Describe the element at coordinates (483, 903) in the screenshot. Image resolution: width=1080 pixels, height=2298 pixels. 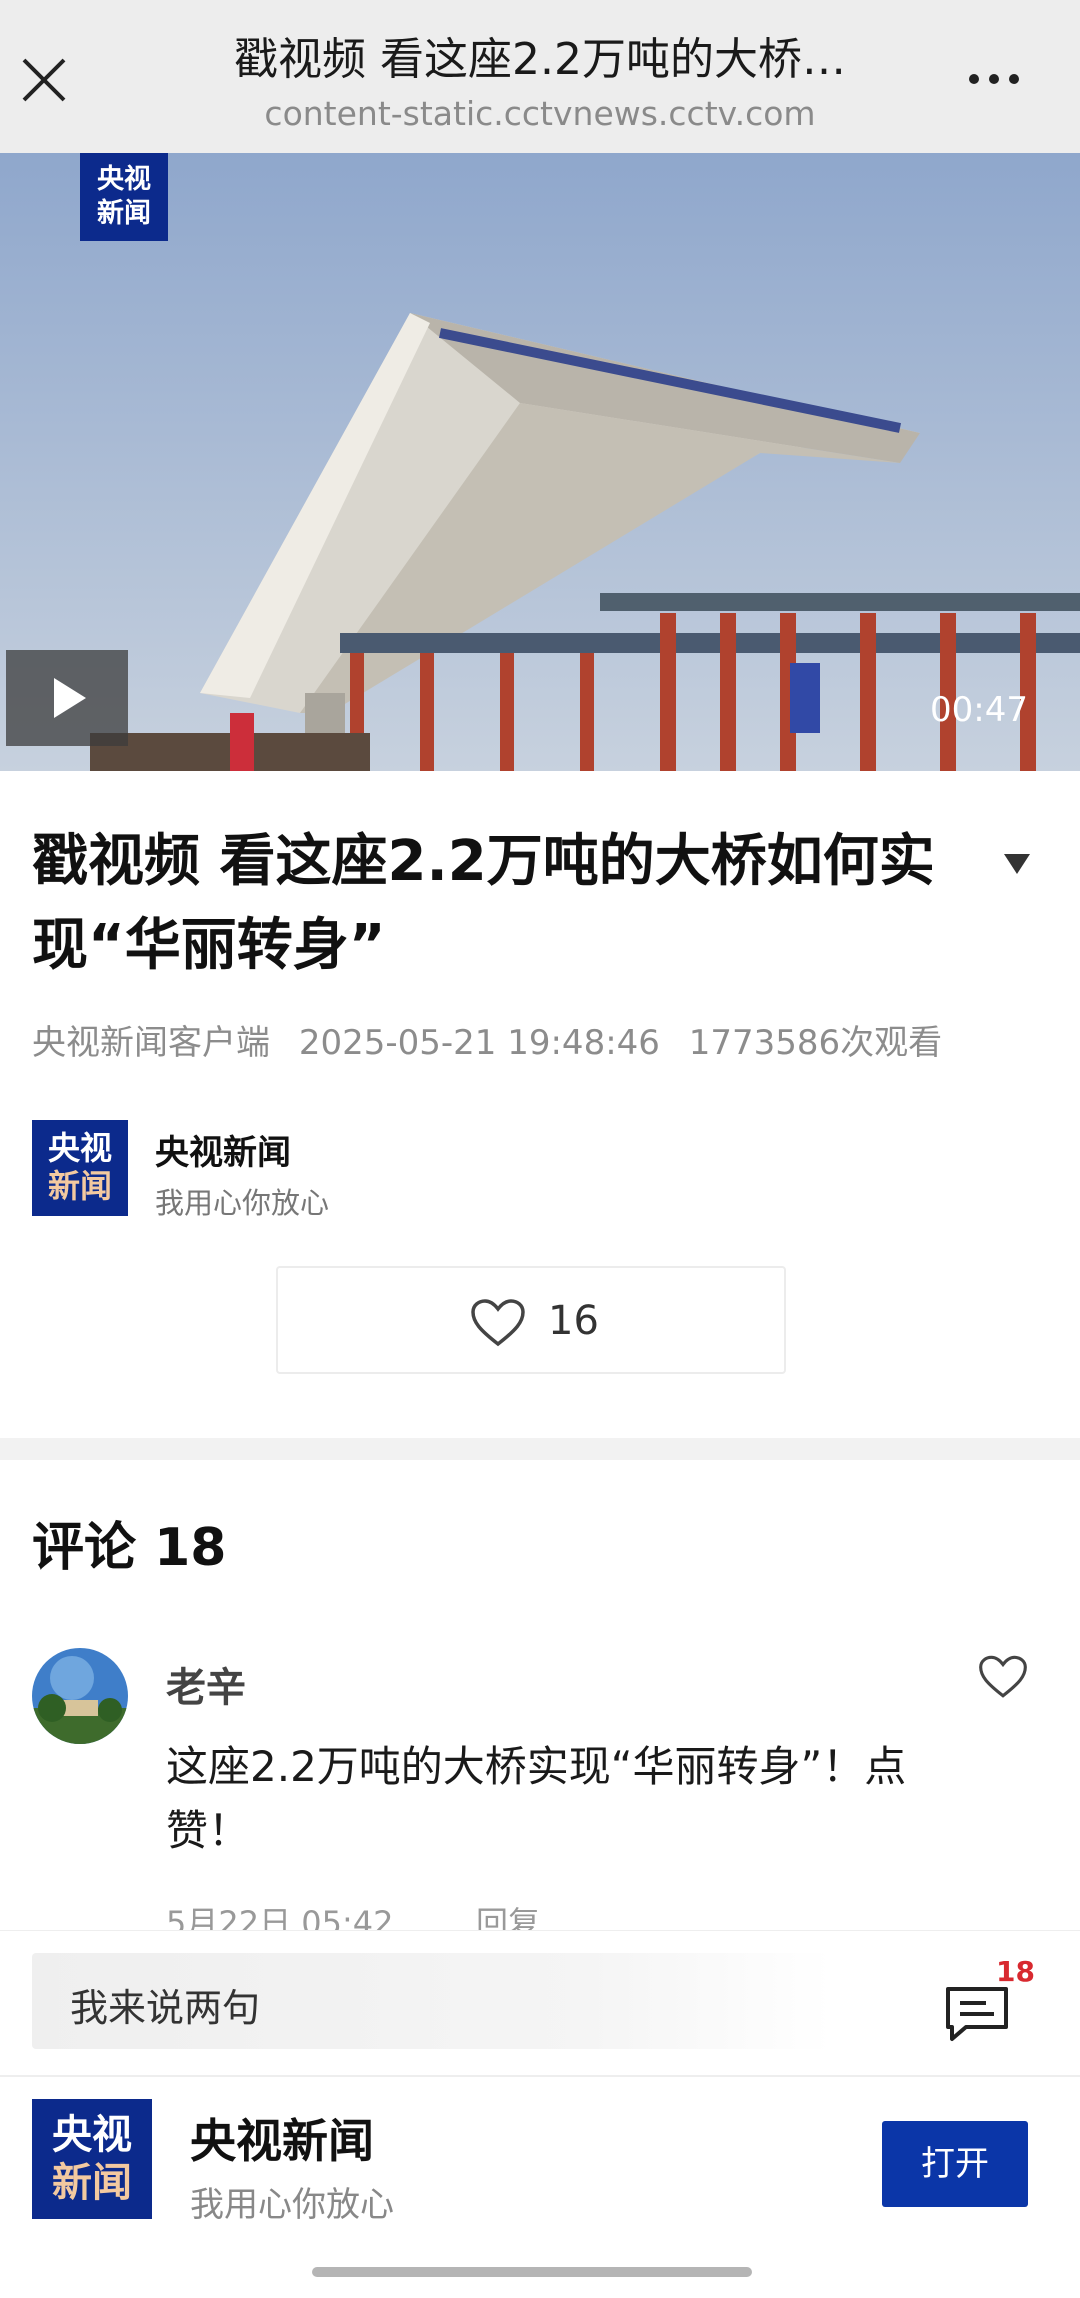
I see `article-title: 戳视频 看这座2.2万吨的大桥如何实现“华丽转身”` at that location.